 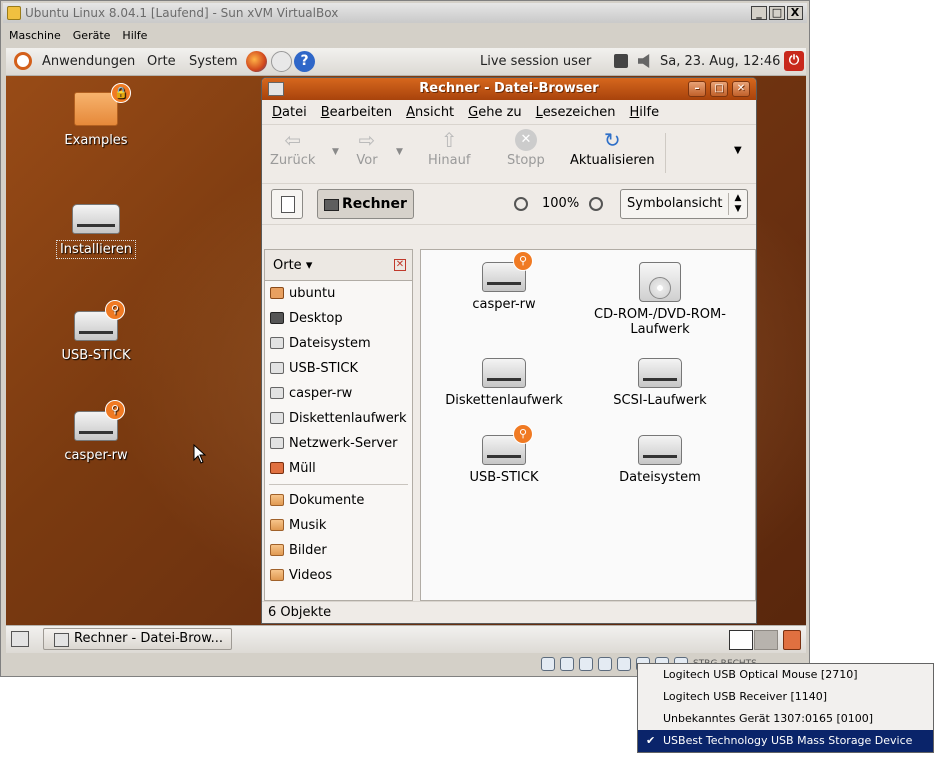 I want to click on vbox-close-button: X, so click(x=795, y=13).